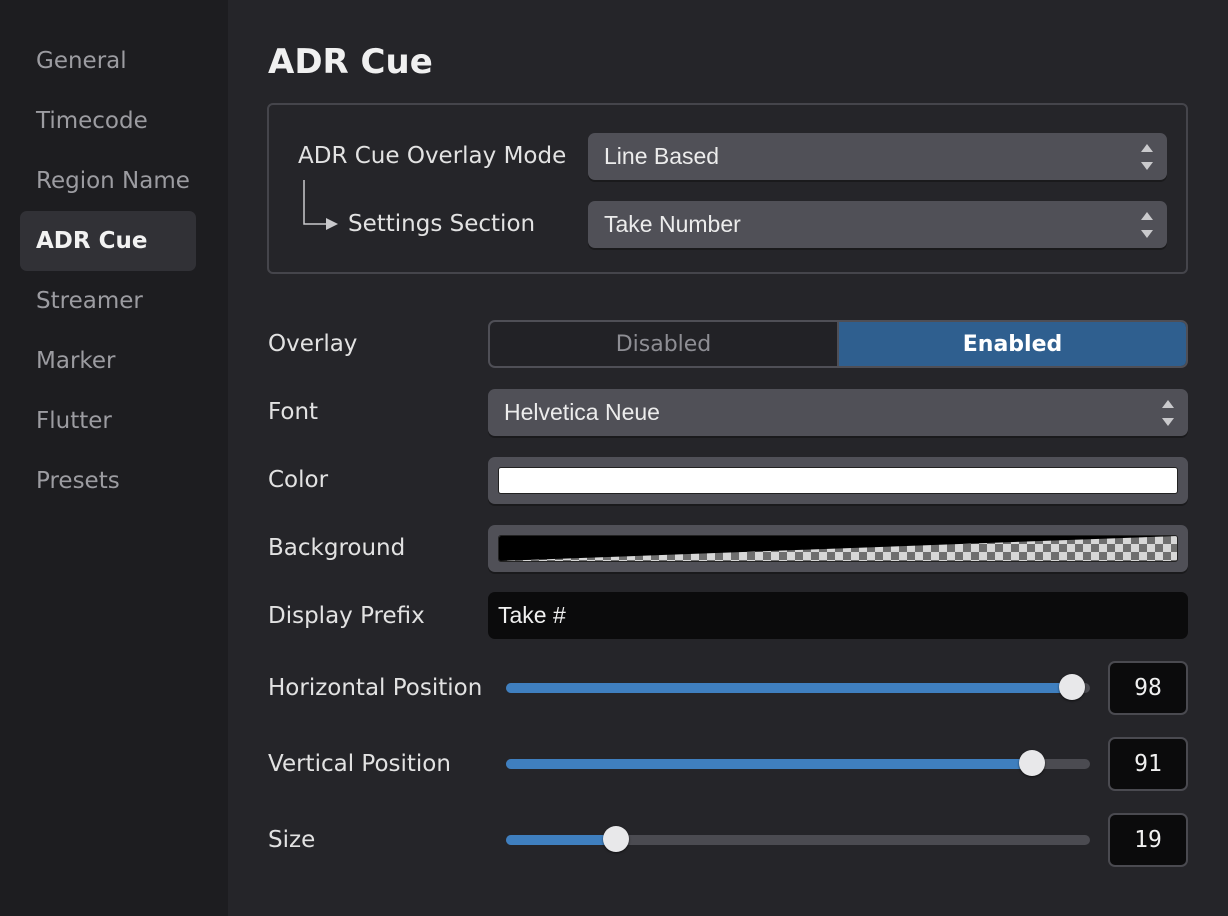  What do you see at coordinates (108, 481) in the screenshot?
I see `sidebar-item-presets: Presets` at bounding box center [108, 481].